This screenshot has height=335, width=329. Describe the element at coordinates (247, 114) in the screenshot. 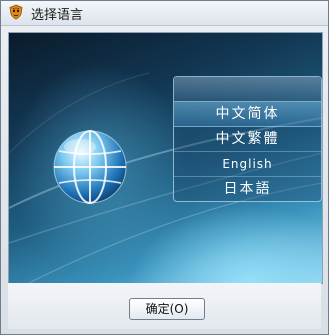

I see `language-option-simplified-chinese: 中文简体` at that location.